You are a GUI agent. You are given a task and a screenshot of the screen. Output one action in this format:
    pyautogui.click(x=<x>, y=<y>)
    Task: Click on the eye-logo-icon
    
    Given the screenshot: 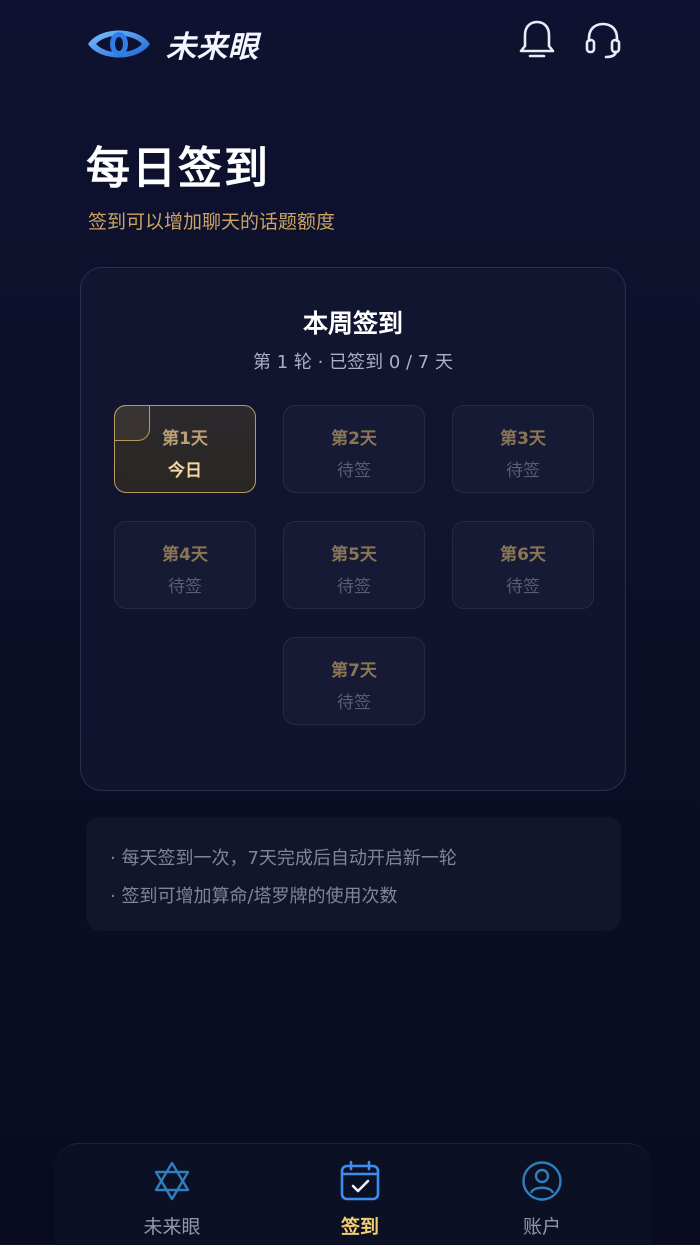 What is the action you would take?
    pyautogui.click(x=119, y=44)
    